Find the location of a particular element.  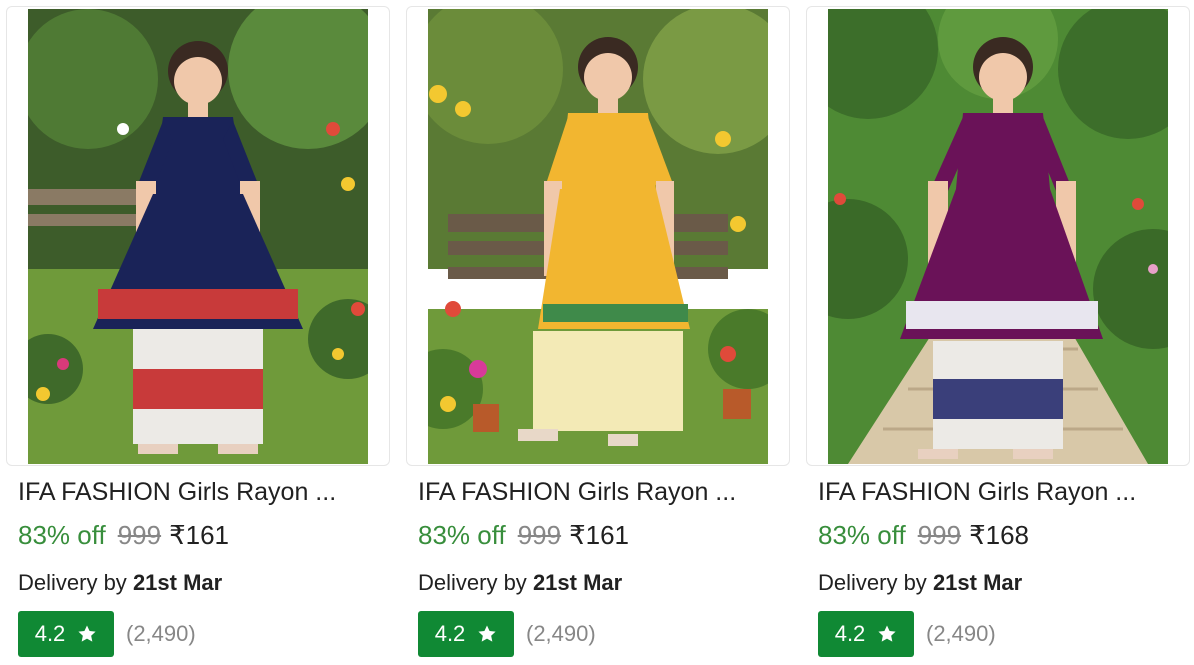

price-row: 83% off 999 ₹168 is located at coordinates (923, 535).